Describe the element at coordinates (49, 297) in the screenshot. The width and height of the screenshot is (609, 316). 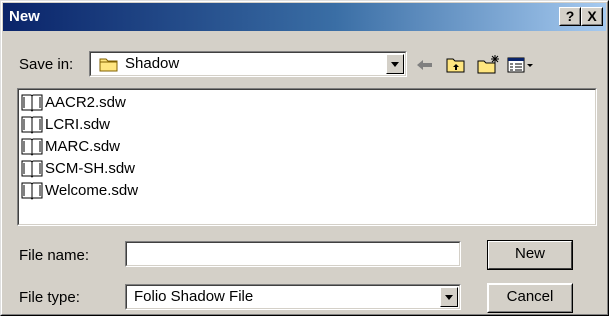
I see `file-type-label: File type:` at that location.